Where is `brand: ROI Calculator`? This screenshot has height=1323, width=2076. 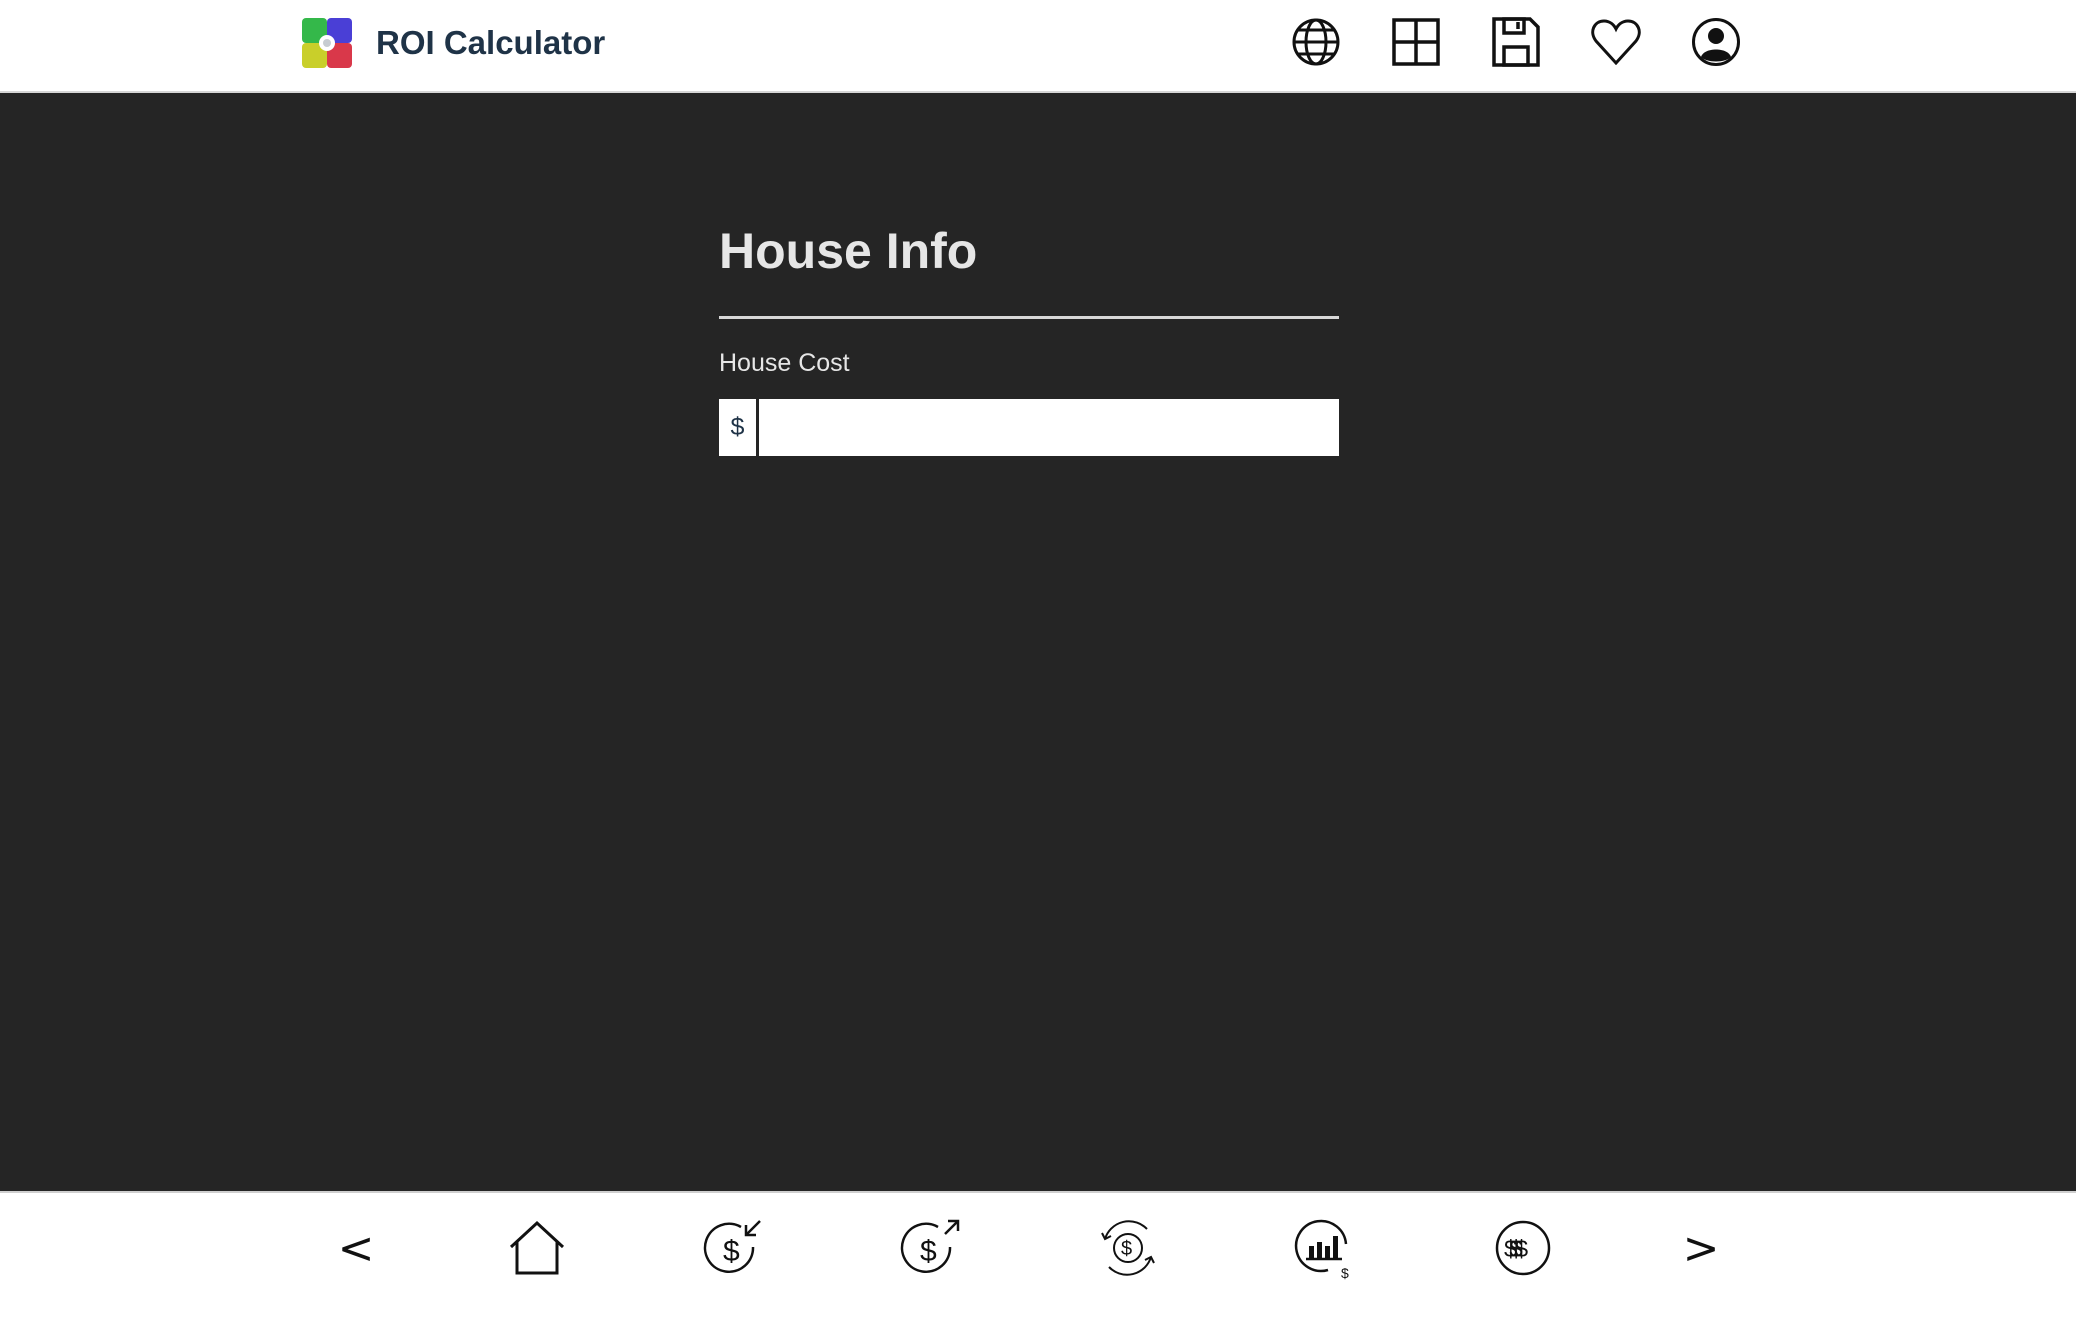 brand: ROI Calculator is located at coordinates (454, 43).